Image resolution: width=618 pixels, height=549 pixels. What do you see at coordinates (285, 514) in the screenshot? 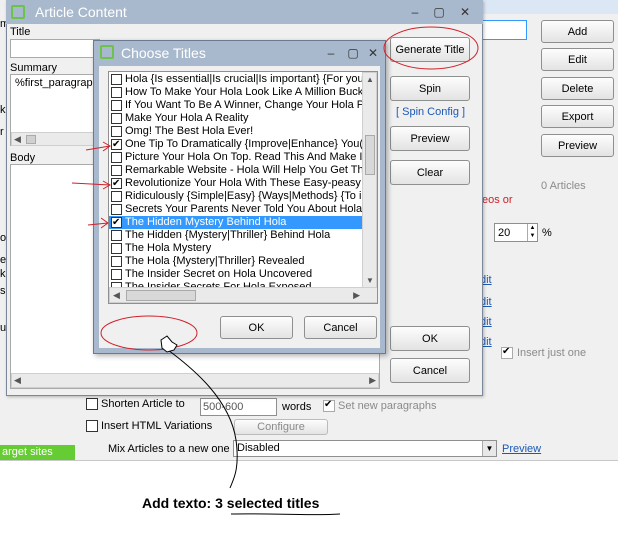
I see `annotation-underline` at bounding box center [285, 514].